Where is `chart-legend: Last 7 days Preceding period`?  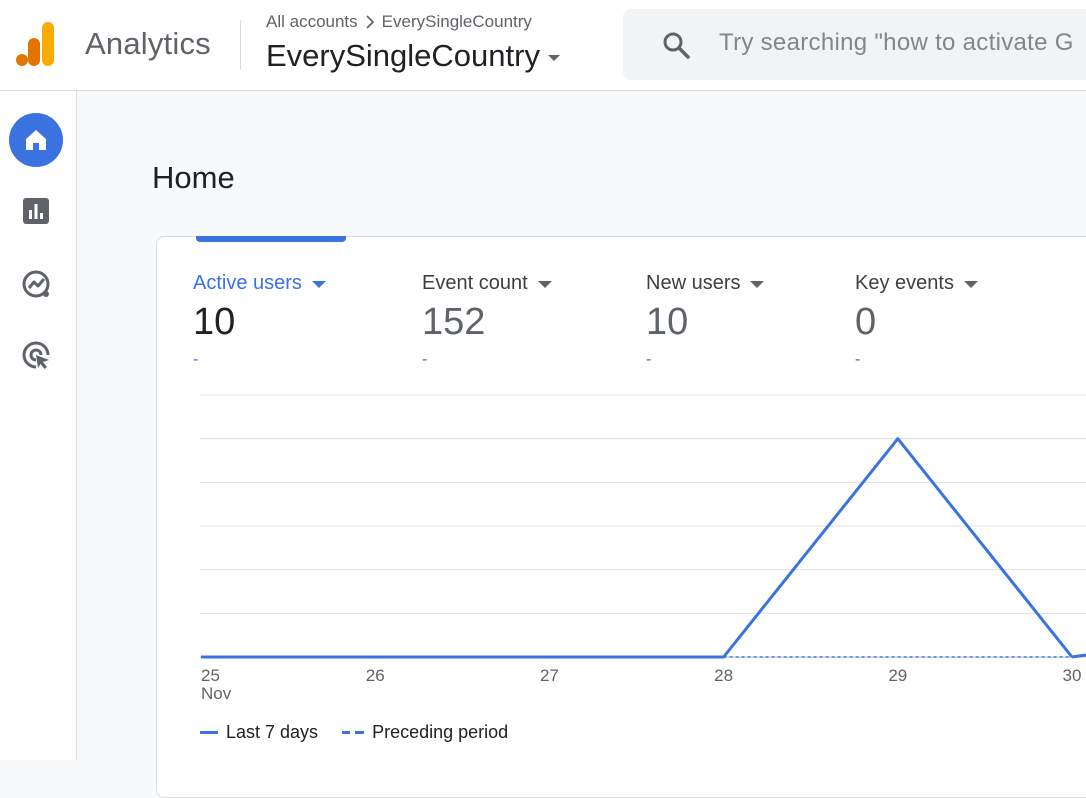
chart-legend: Last 7 days Preceding period is located at coordinates (366, 732).